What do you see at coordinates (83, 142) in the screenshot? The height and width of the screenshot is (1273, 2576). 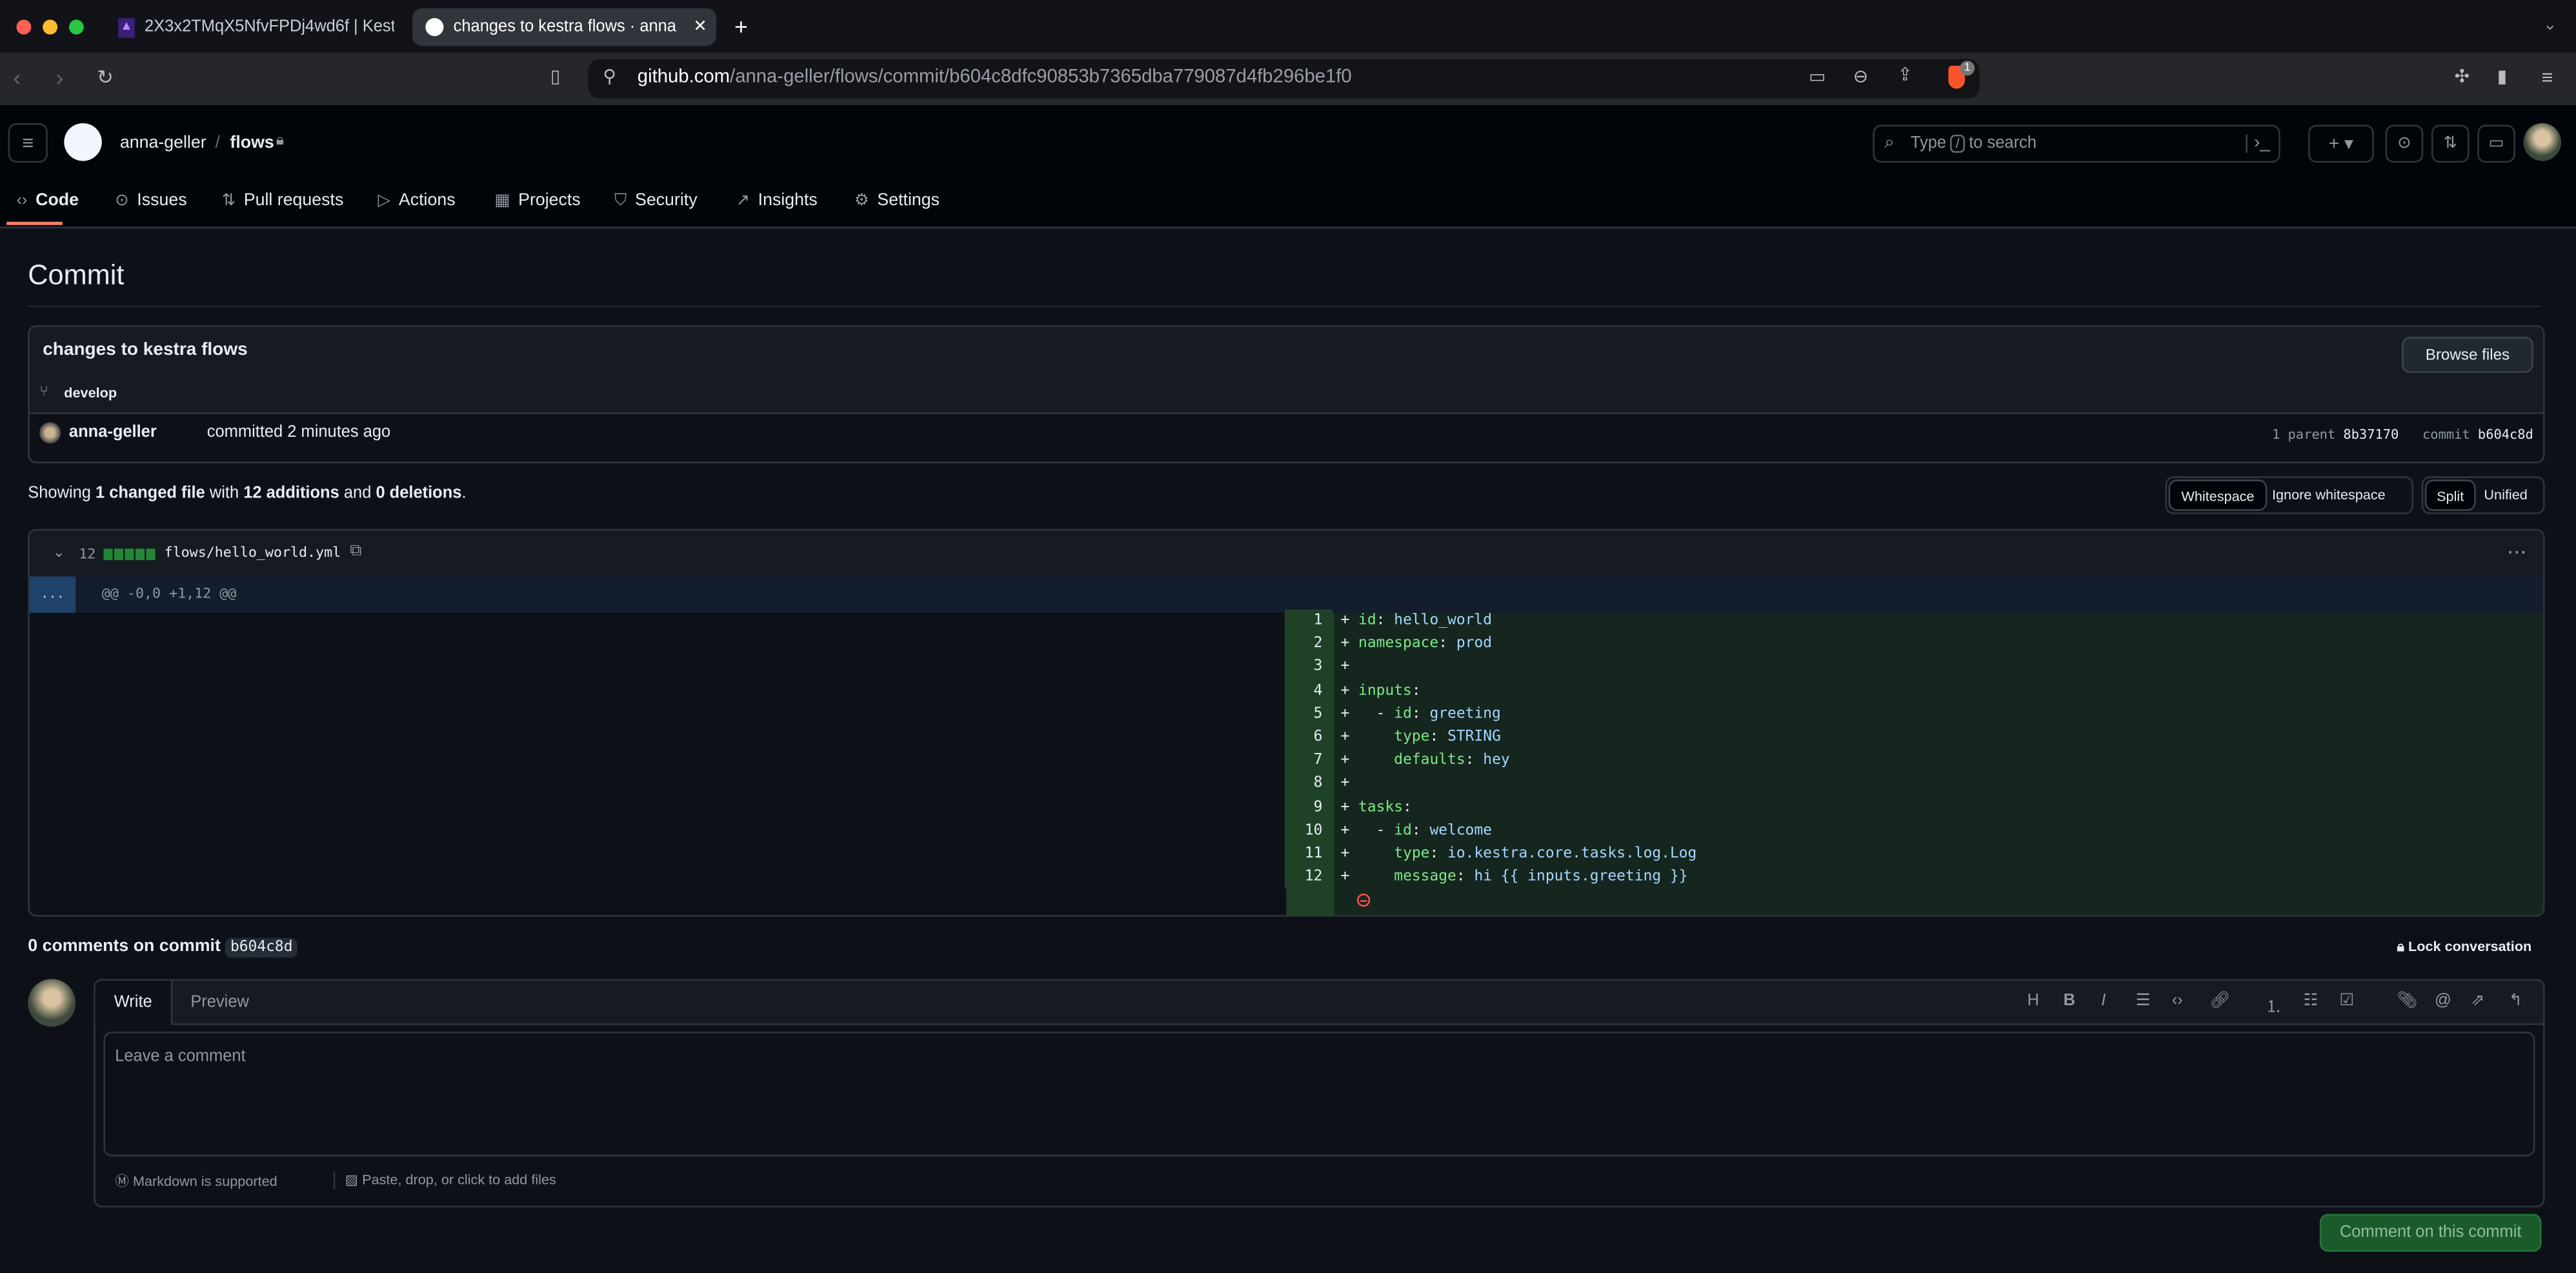 I see `github-logo-icon` at bounding box center [83, 142].